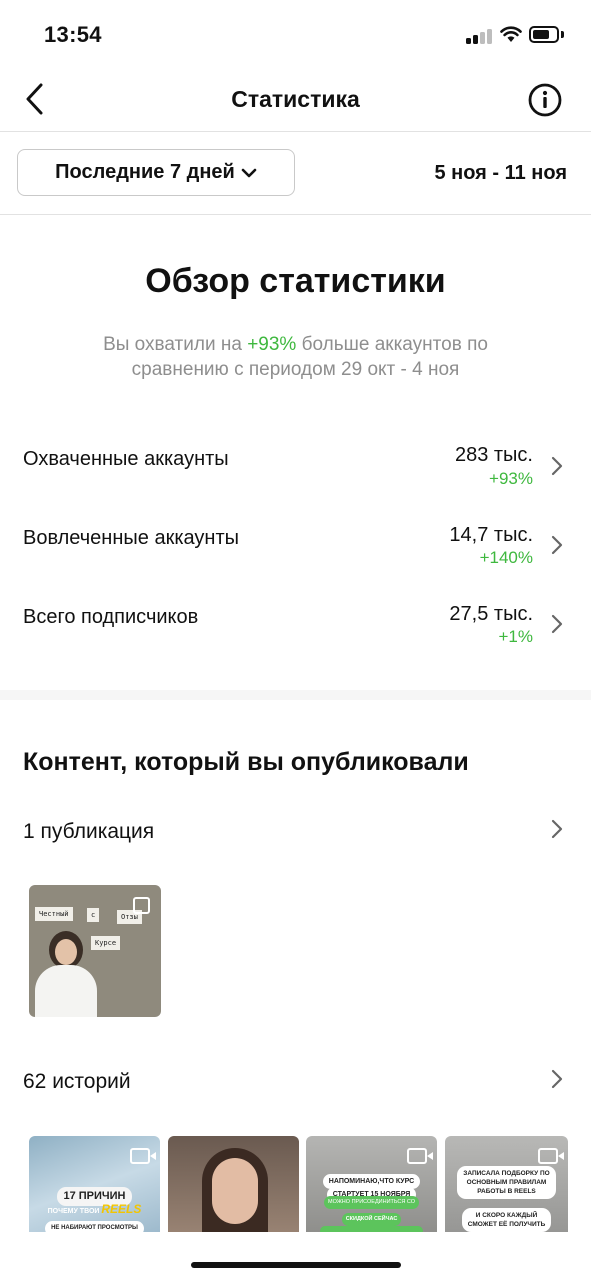 The height and width of the screenshot is (1280, 591). Describe the element at coordinates (296, 1265) in the screenshot. I see `home-indicator` at that location.